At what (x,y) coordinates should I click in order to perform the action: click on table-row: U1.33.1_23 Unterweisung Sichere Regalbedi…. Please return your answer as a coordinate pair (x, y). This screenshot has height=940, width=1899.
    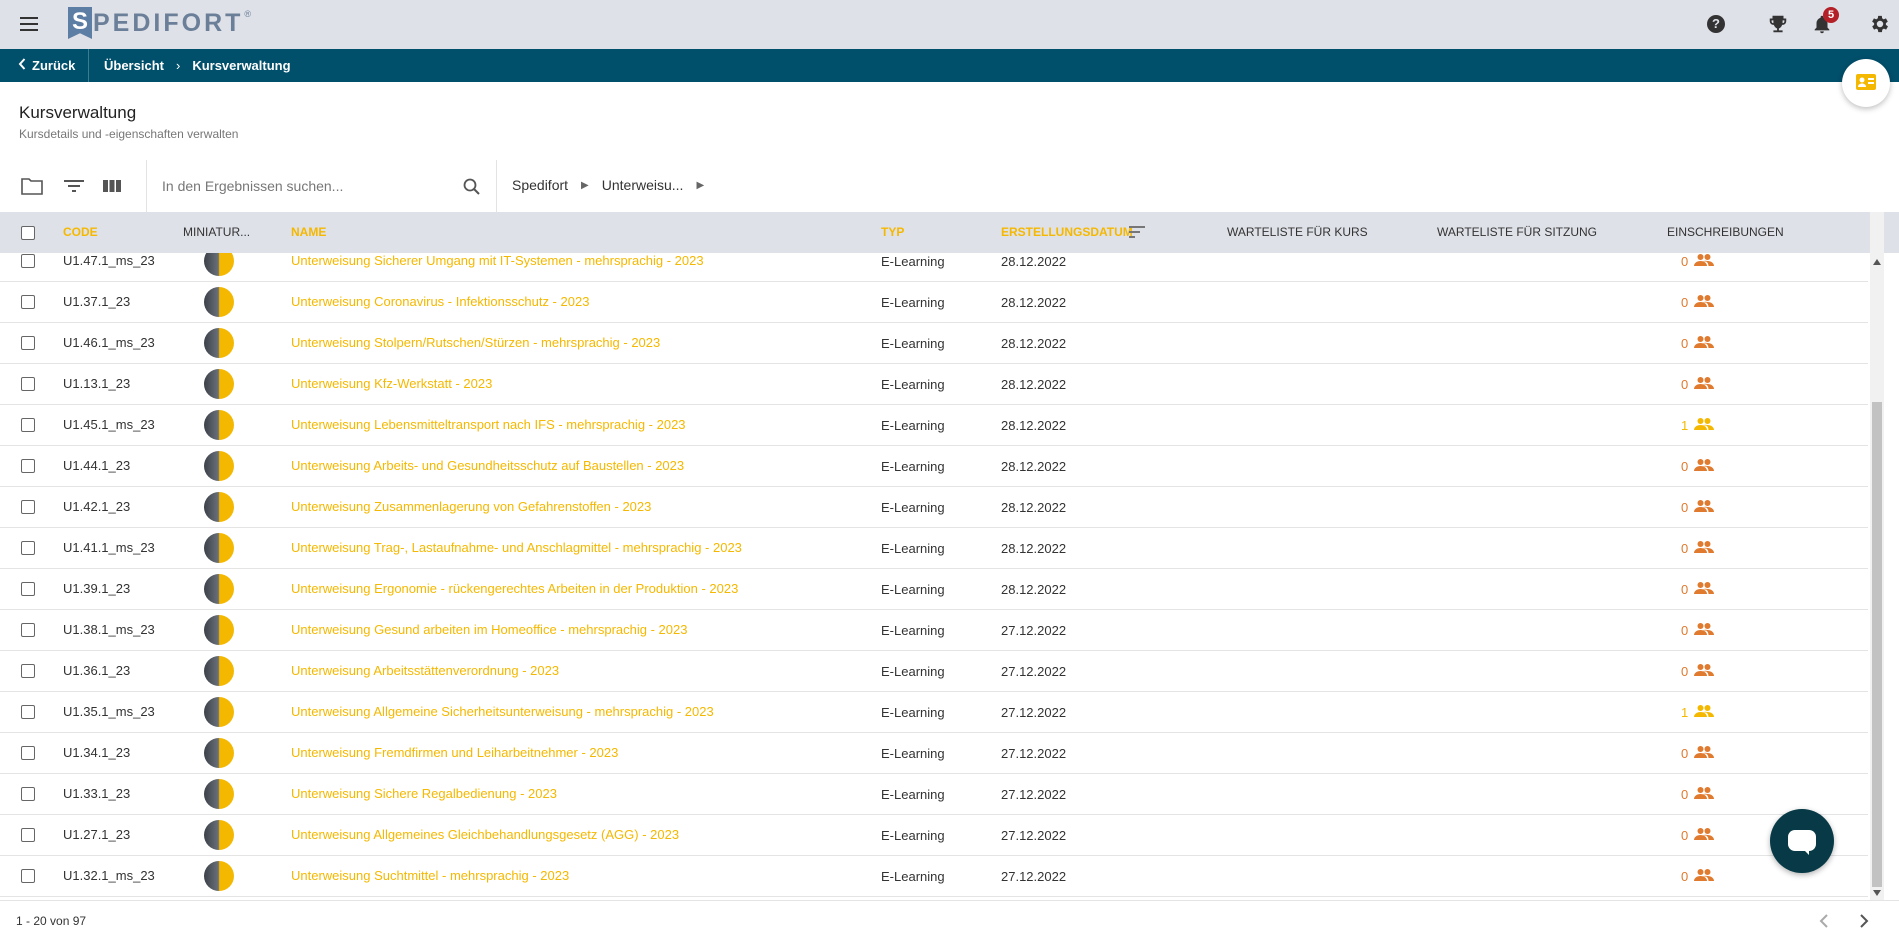
    Looking at the image, I should click on (934, 794).